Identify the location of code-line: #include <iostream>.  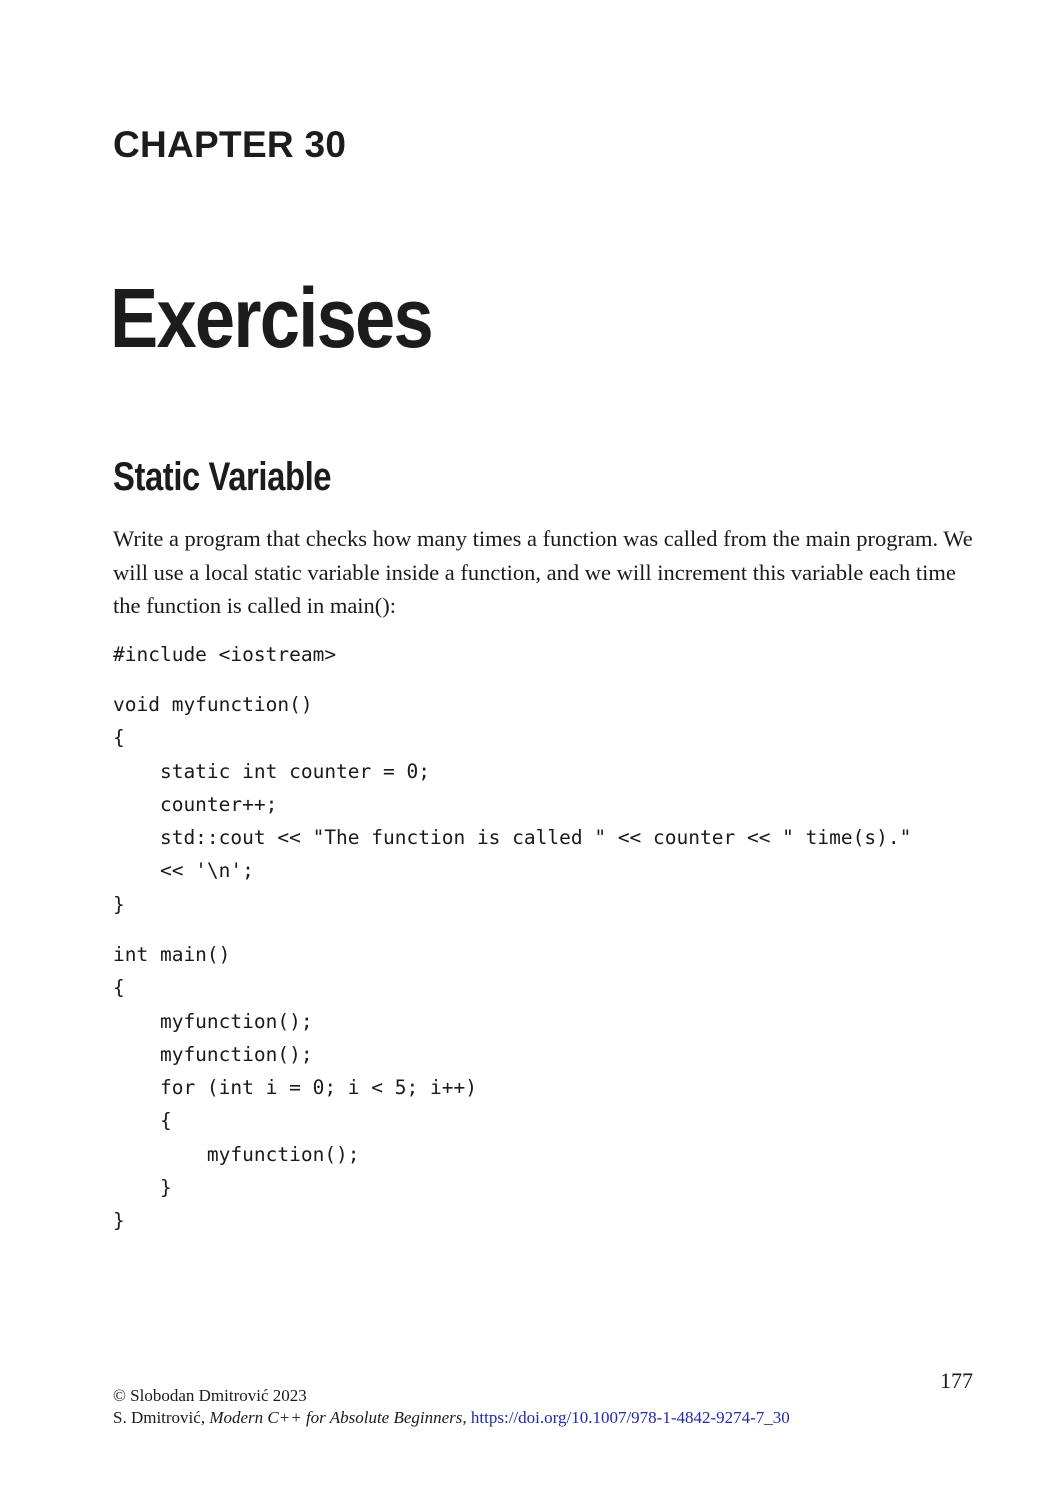
(225, 654).